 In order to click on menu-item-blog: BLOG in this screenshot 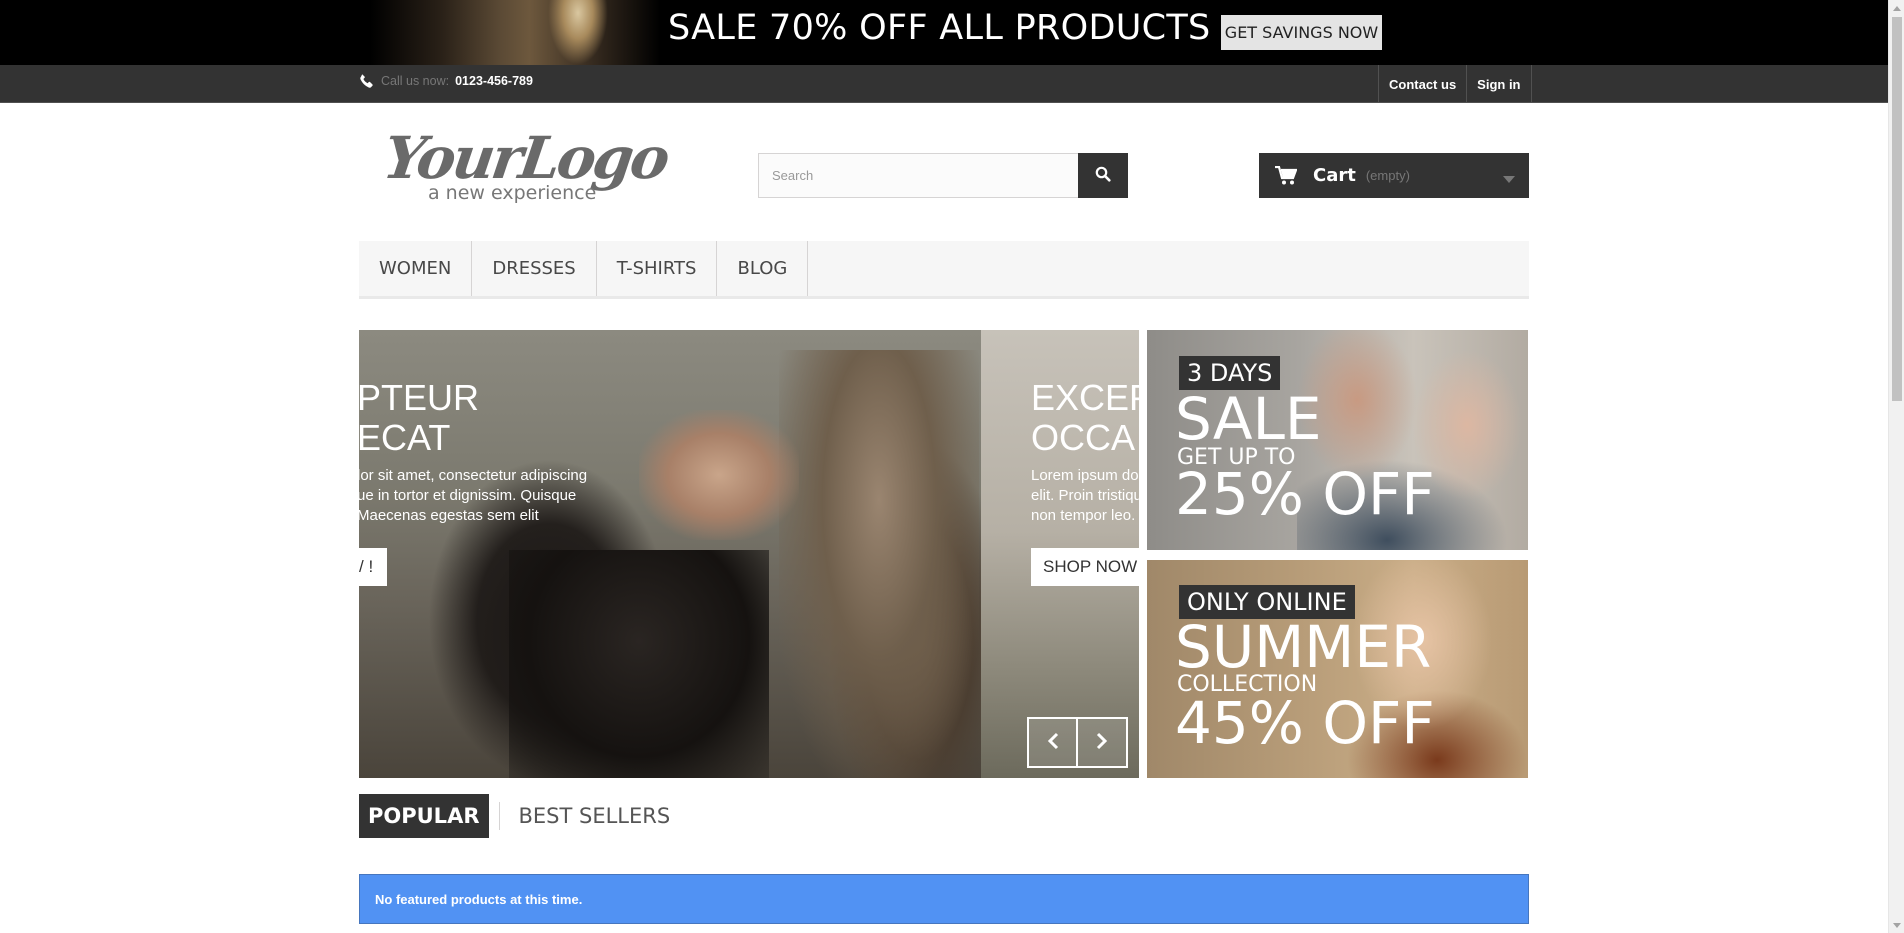, I will do `click(763, 268)`.